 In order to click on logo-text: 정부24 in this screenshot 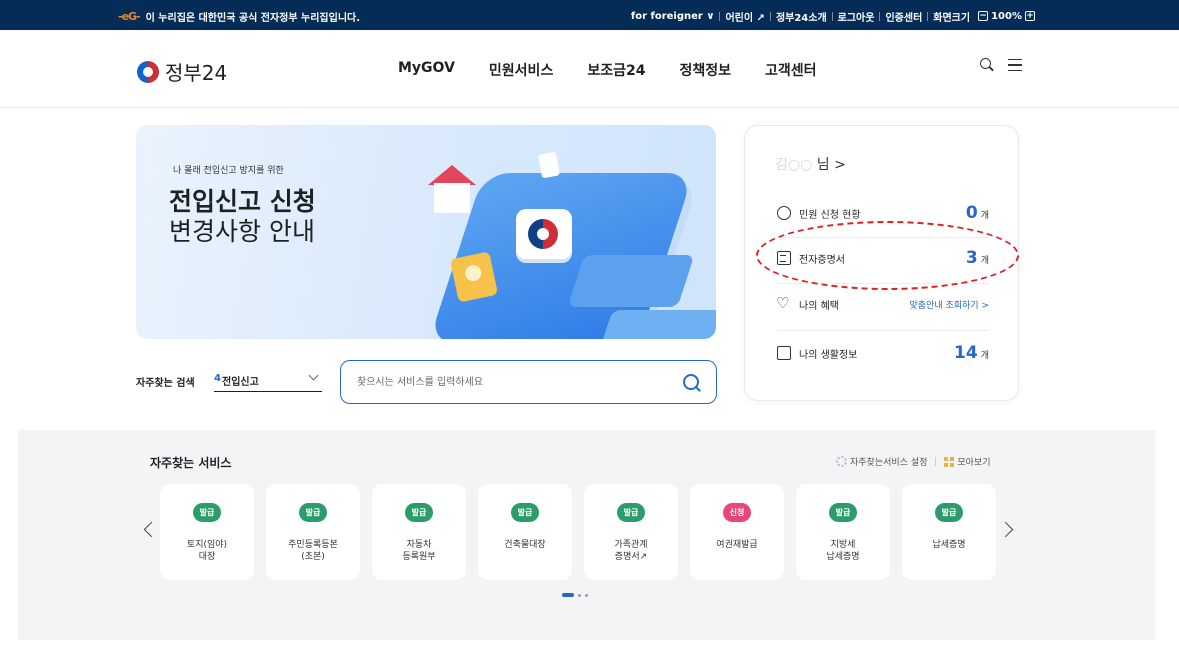, I will do `click(196, 73)`.